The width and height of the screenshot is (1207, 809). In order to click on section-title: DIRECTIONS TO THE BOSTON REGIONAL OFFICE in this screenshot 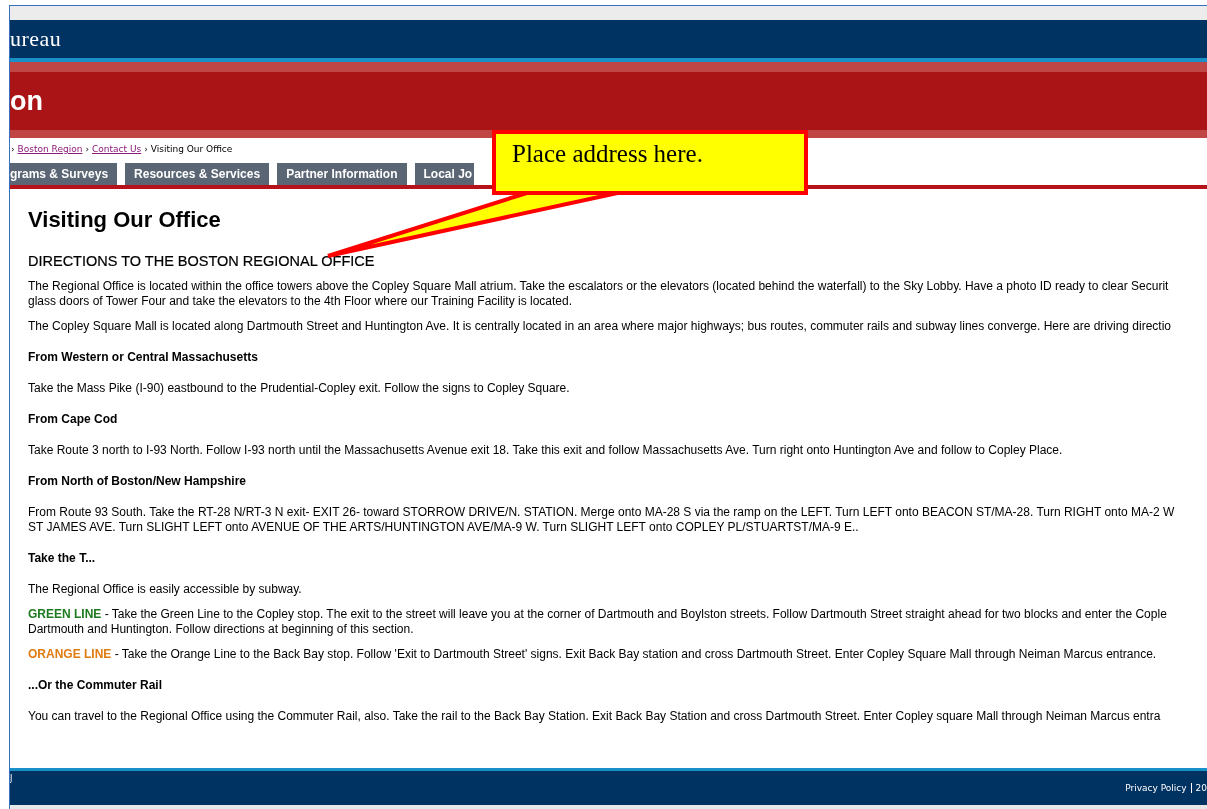, I will do `click(202, 261)`.